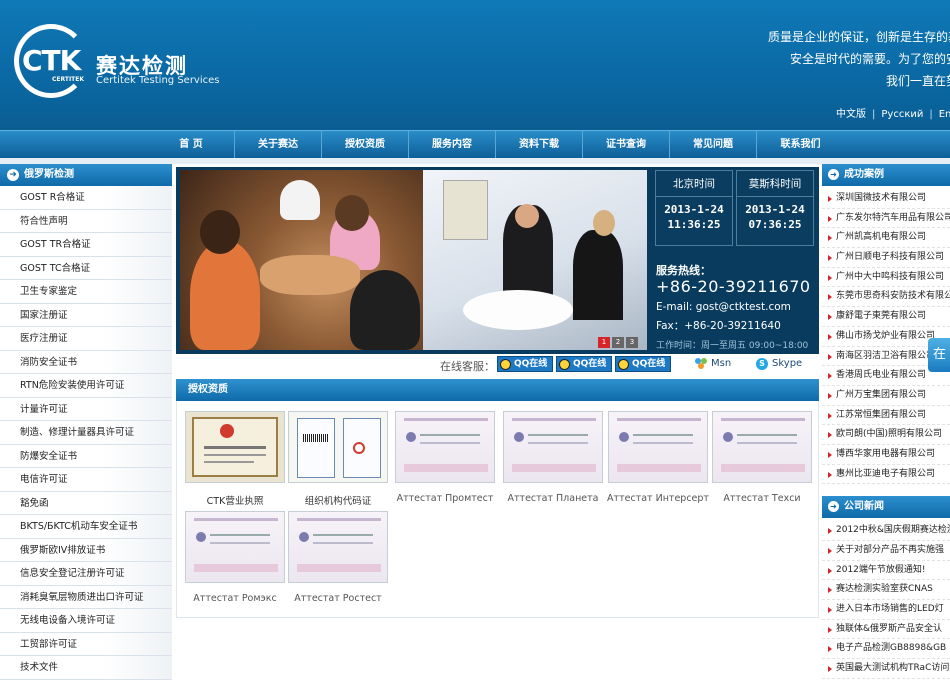  What do you see at coordinates (886, 238) in the screenshot?
I see `case-item: 广州凯高机电有限公司` at bounding box center [886, 238].